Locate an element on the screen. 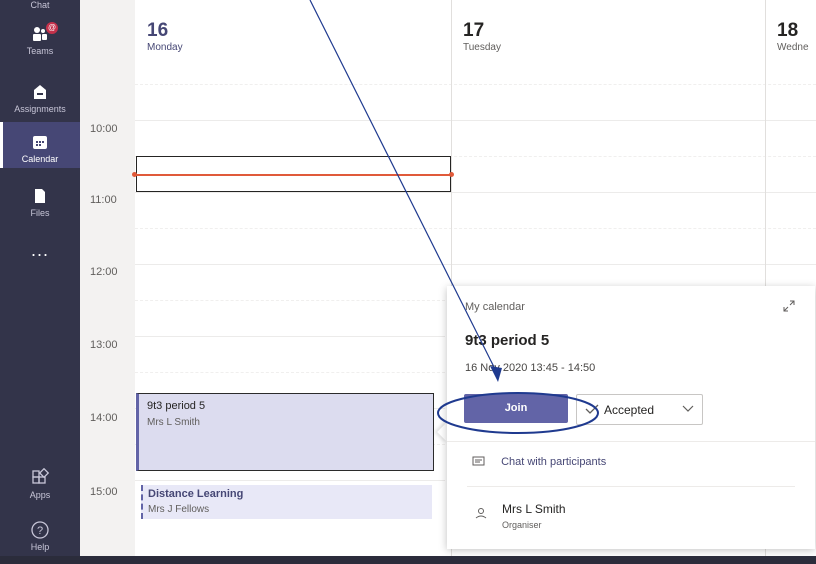  accepted-dropdown: Accepted is located at coordinates (639, 409).